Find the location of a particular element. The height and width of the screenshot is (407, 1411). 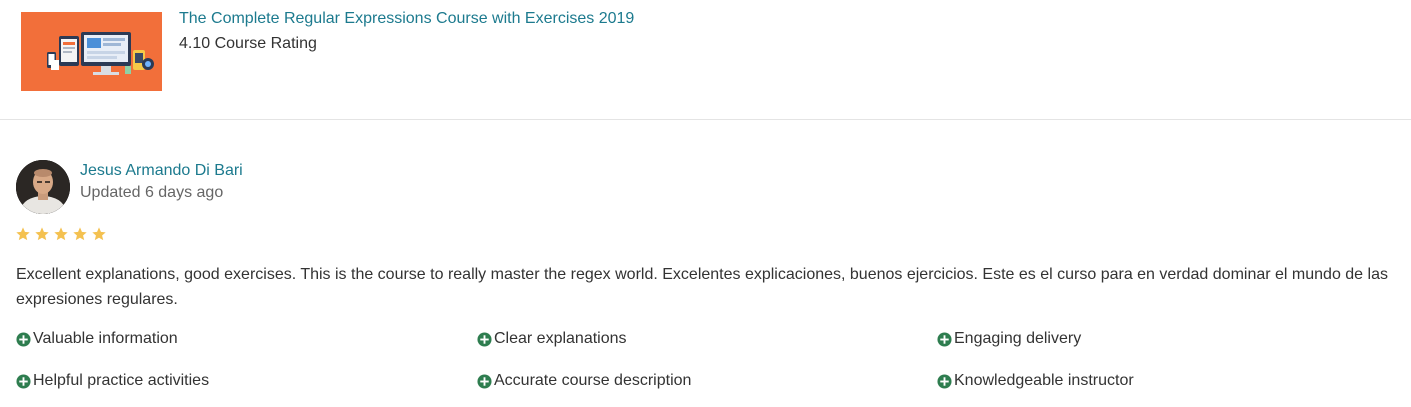

reviewer-avatar is located at coordinates (43, 187).